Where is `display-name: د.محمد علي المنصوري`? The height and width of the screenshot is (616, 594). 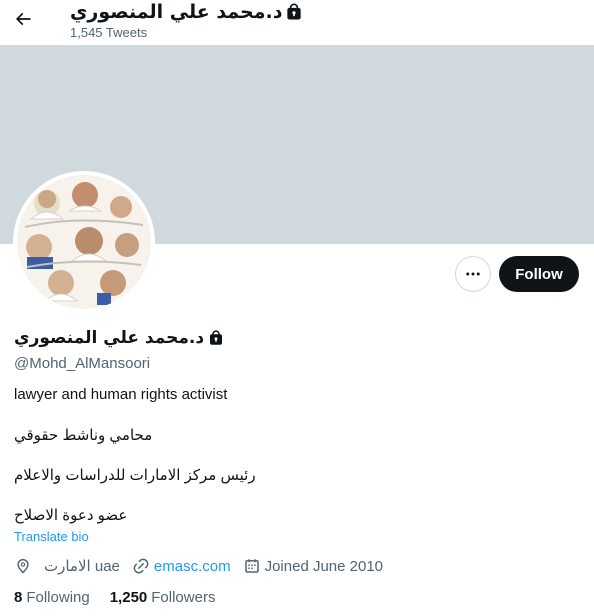
display-name: د.محمد علي المنصوري is located at coordinates (109, 338).